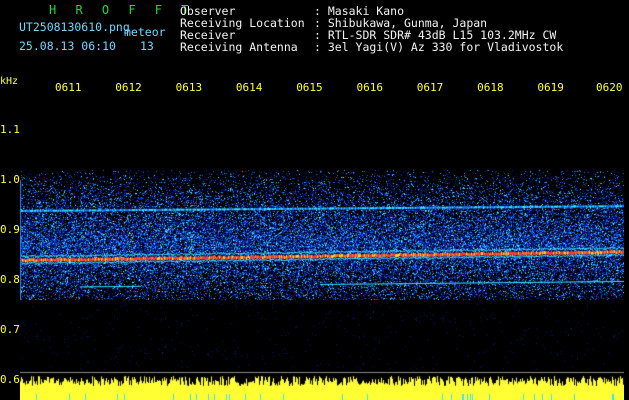 The height and width of the screenshot is (400, 629). I want to click on frequency-tick-label: 1.0, so click(10, 179).